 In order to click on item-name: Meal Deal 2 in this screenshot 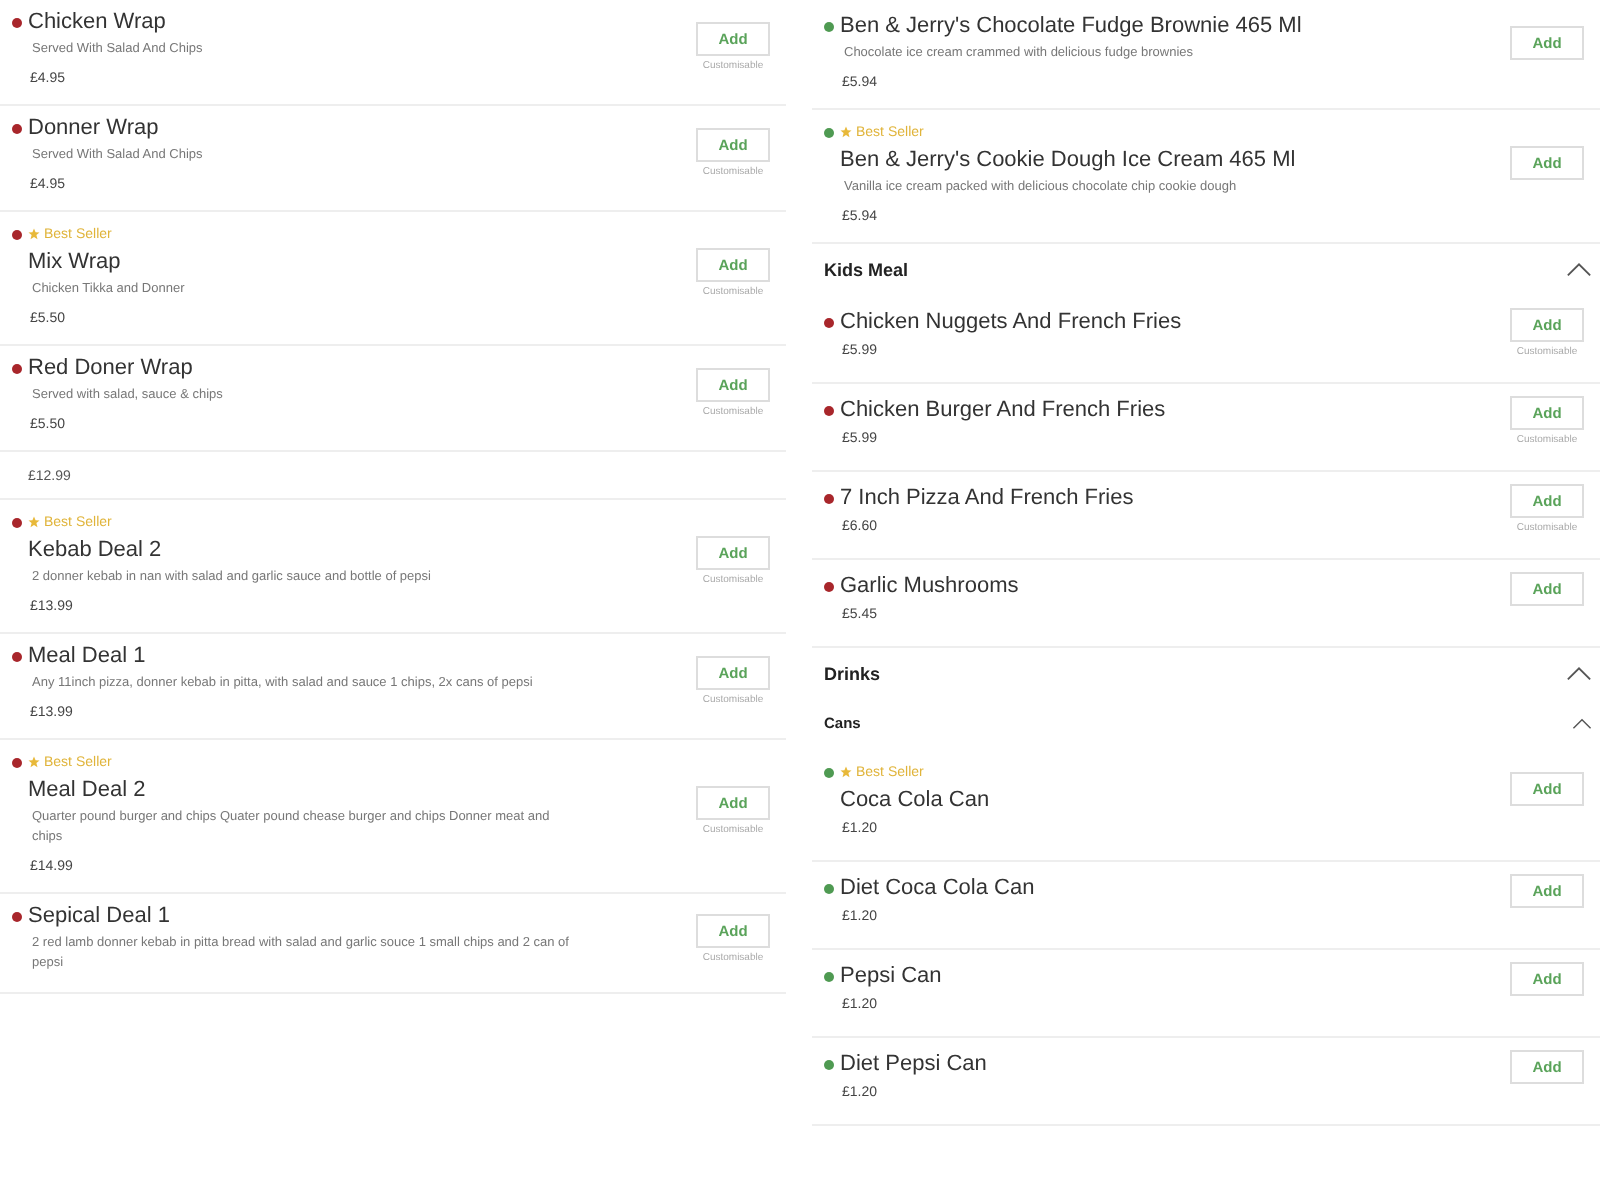, I will do `click(88, 790)`.